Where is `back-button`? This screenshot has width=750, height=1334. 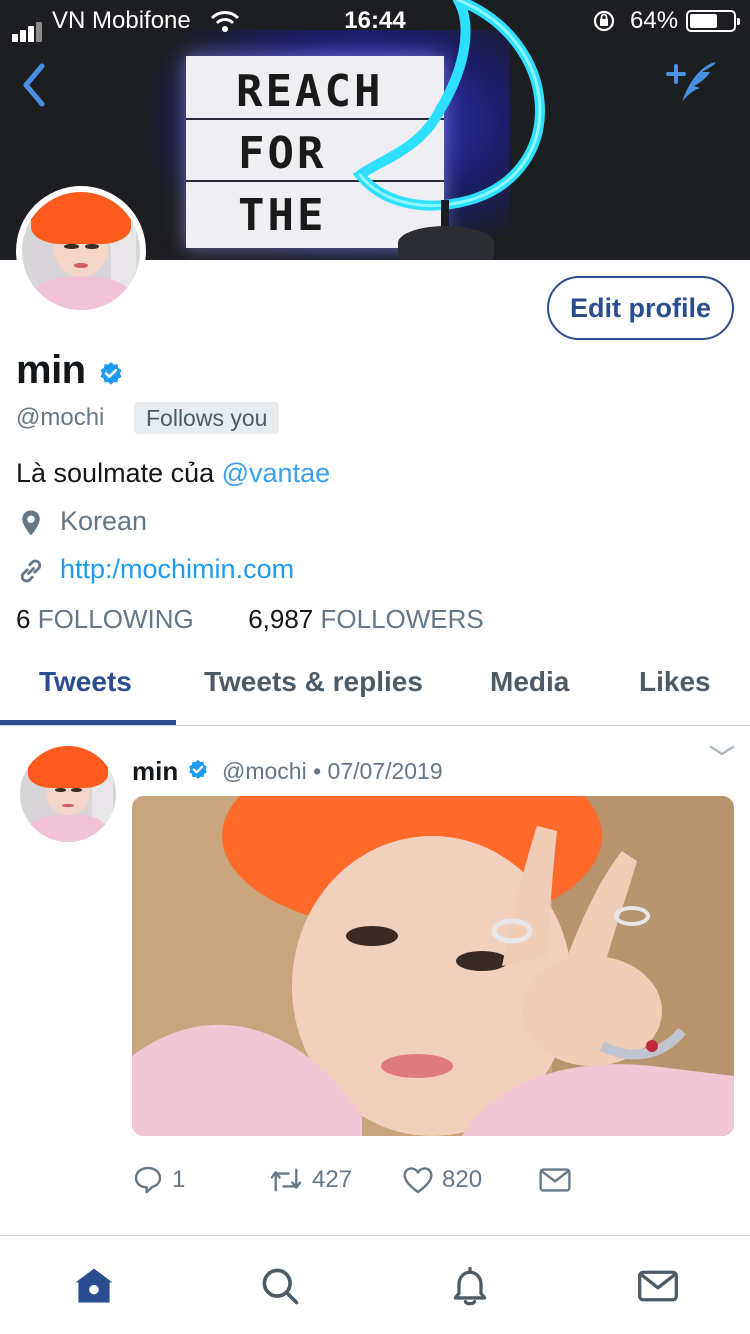 back-button is located at coordinates (36, 85).